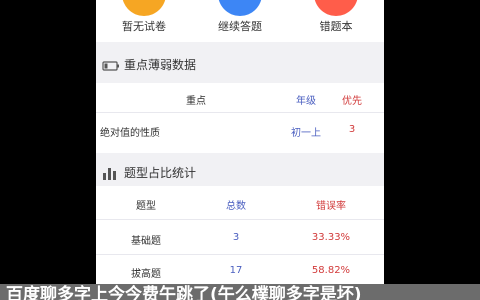 This screenshot has width=480, height=300. What do you see at coordinates (111, 174) in the screenshot?
I see `bar-chart-icon` at bounding box center [111, 174].